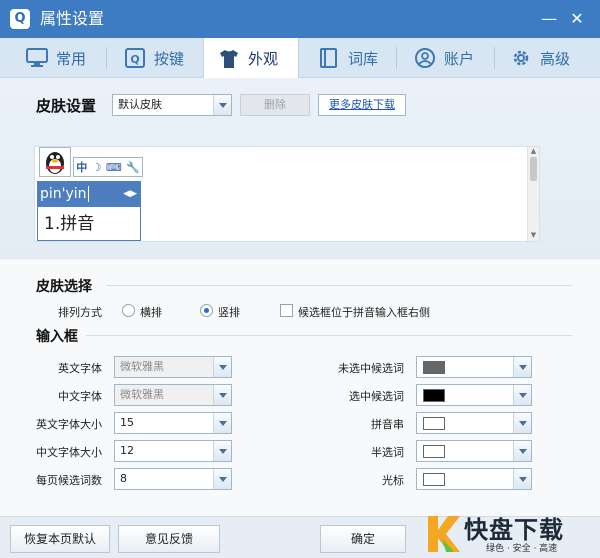 This screenshot has width=600, height=558. Describe the element at coordinates (206, 310) in the screenshot. I see `radio-vertical` at that location.